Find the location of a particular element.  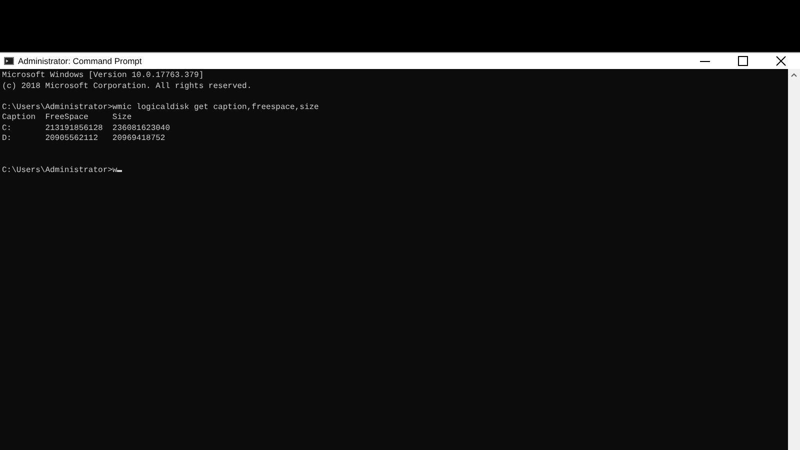

console-output-line: C: 213191856128 236081623040 is located at coordinates (86, 128).